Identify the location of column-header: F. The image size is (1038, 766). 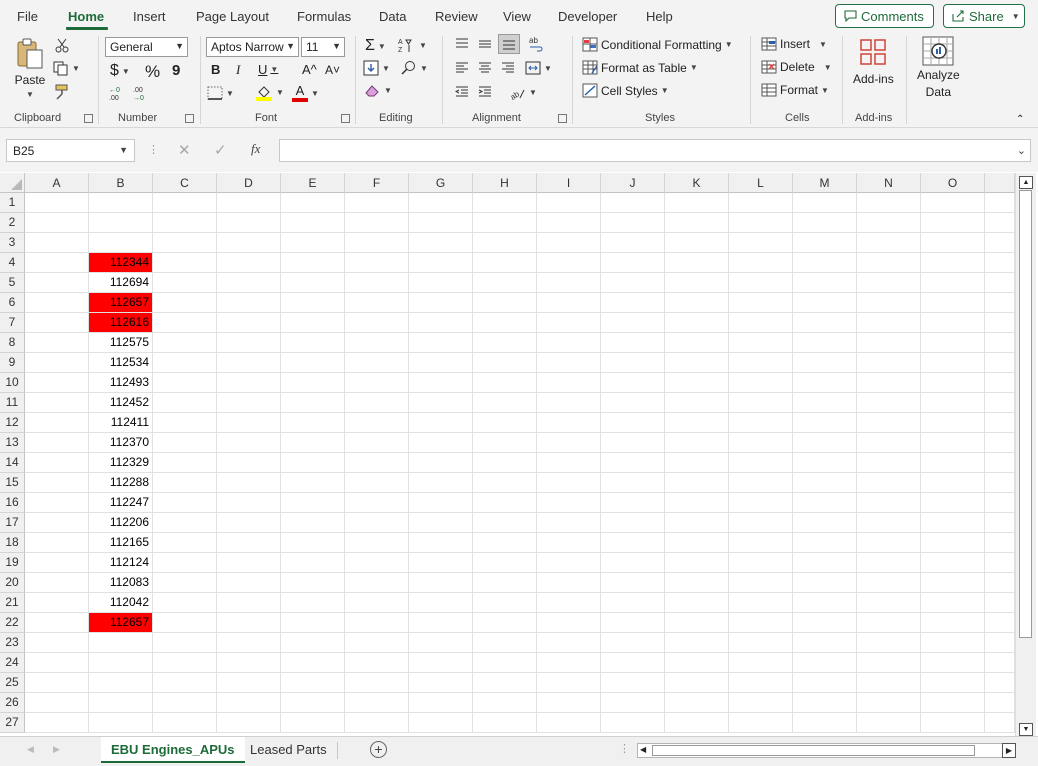
(377, 183).